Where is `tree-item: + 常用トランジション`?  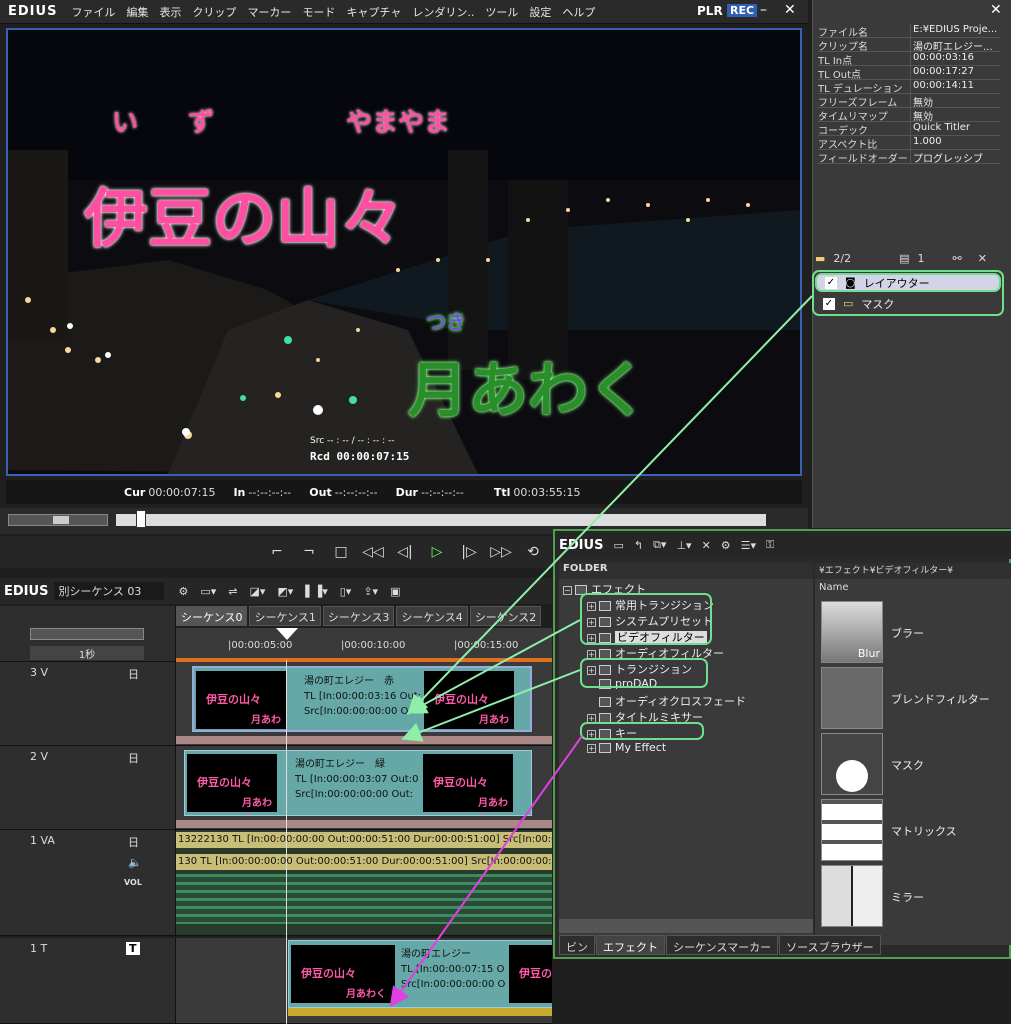 tree-item: + 常用トランジション is located at coordinates (650, 605).